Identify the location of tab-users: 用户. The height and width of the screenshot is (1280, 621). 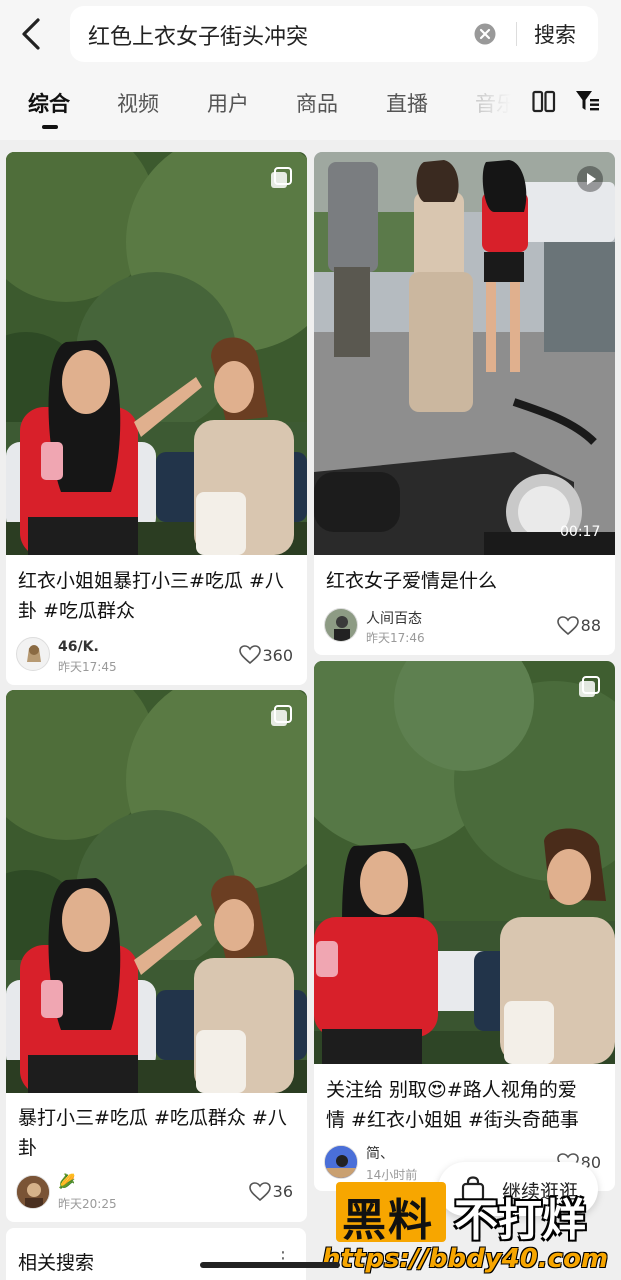
(228, 103).